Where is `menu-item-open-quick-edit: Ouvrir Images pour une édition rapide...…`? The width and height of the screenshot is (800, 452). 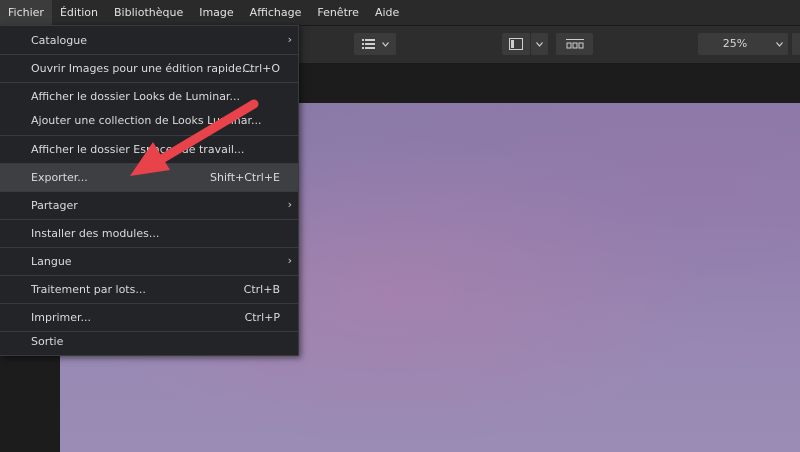 menu-item-open-quick-edit: Ouvrir Images pour une édition rapide...… is located at coordinates (149, 68).